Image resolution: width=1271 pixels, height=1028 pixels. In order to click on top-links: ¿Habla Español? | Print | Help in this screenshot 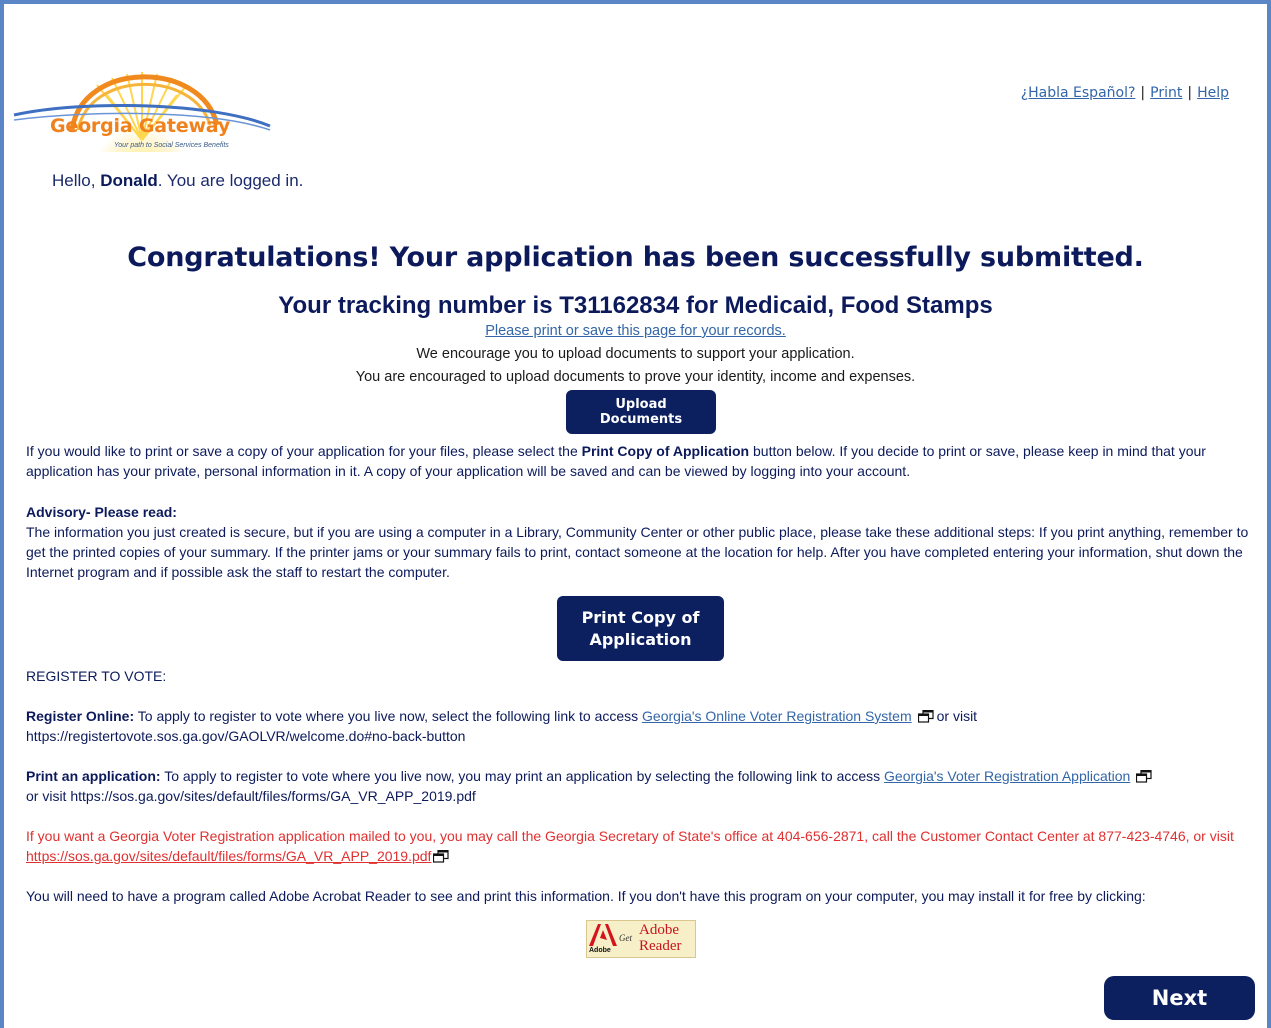, I will do `click(1125, 93)`.